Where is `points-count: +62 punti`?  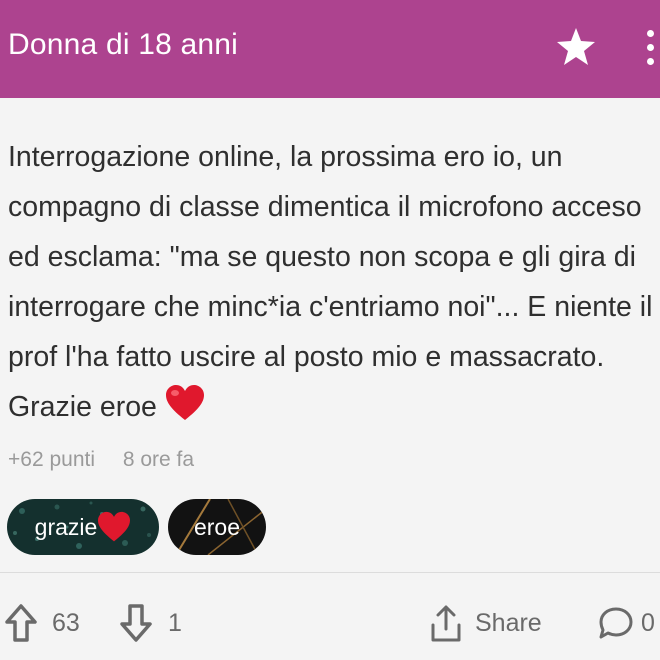
points-count: +62 punti is located at coordinates (51, 459).